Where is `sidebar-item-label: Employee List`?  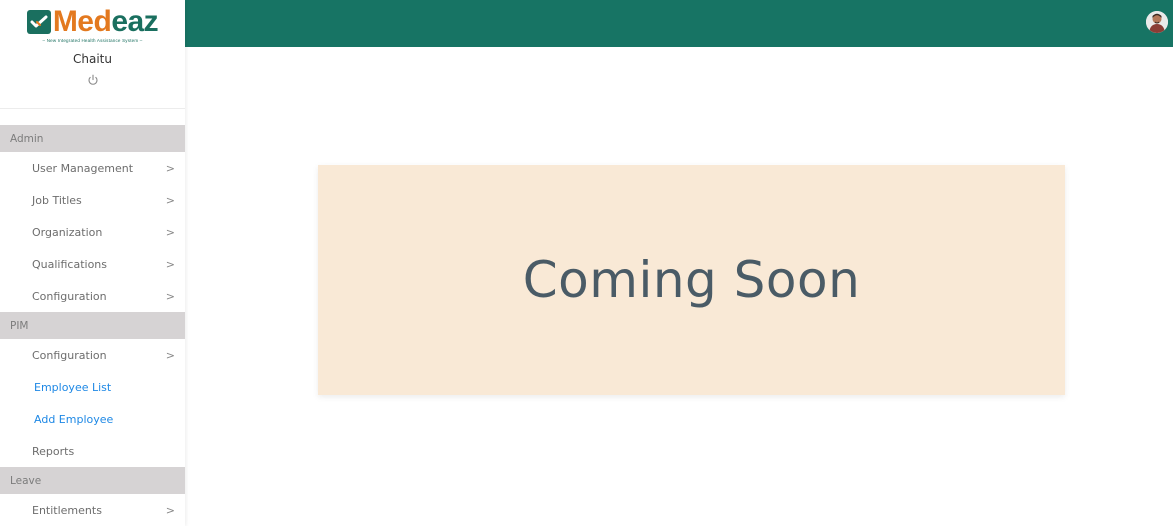 sidebar-item-label: Employee List is located at coordinates (73, 387).